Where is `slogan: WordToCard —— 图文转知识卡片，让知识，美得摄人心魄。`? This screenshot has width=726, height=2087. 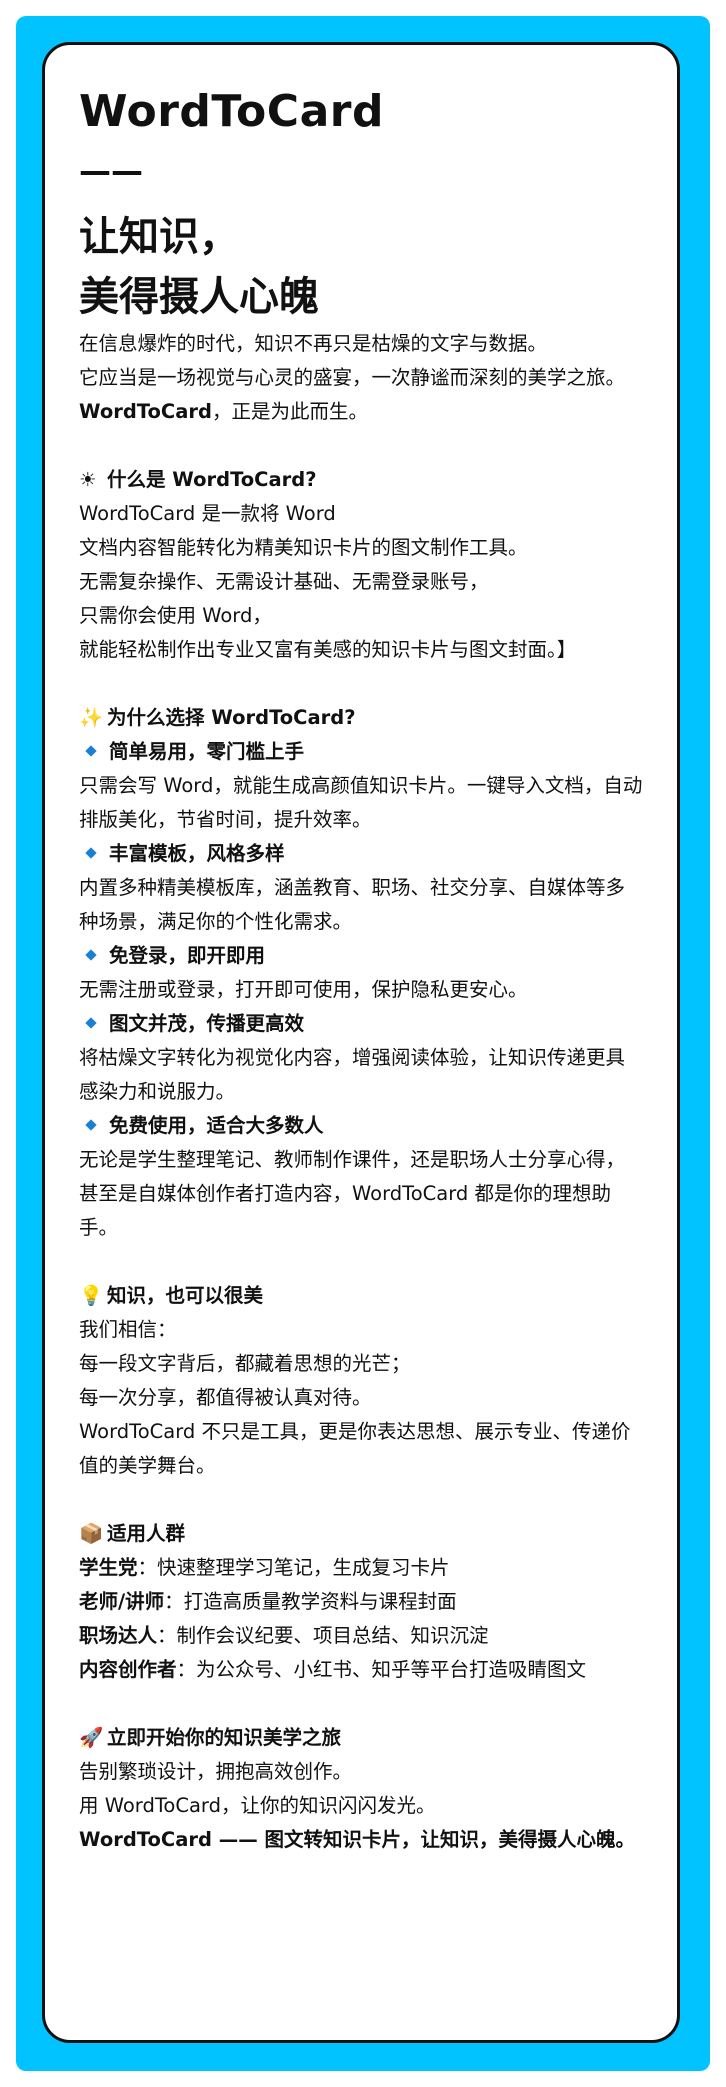
slogan: WordToCard —— 图文转知识卡片，让知识，美得摄人心魄。 is located at coordinates (357, 1839).